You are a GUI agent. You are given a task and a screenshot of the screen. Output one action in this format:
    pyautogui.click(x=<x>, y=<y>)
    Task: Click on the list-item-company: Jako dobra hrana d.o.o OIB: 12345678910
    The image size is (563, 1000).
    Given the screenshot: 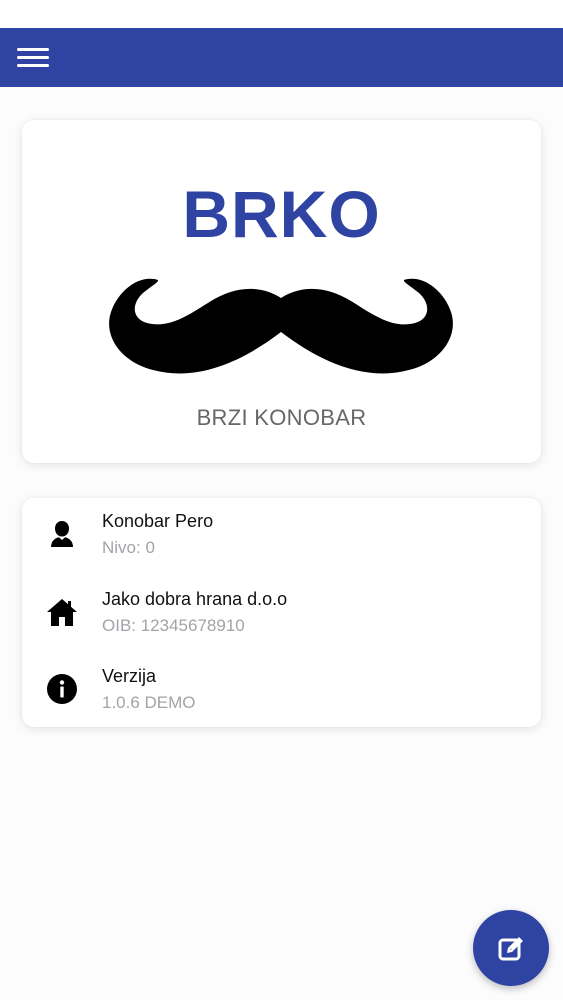 What is the action you would take?
    pyautogui.click(x=281, y=609)
    